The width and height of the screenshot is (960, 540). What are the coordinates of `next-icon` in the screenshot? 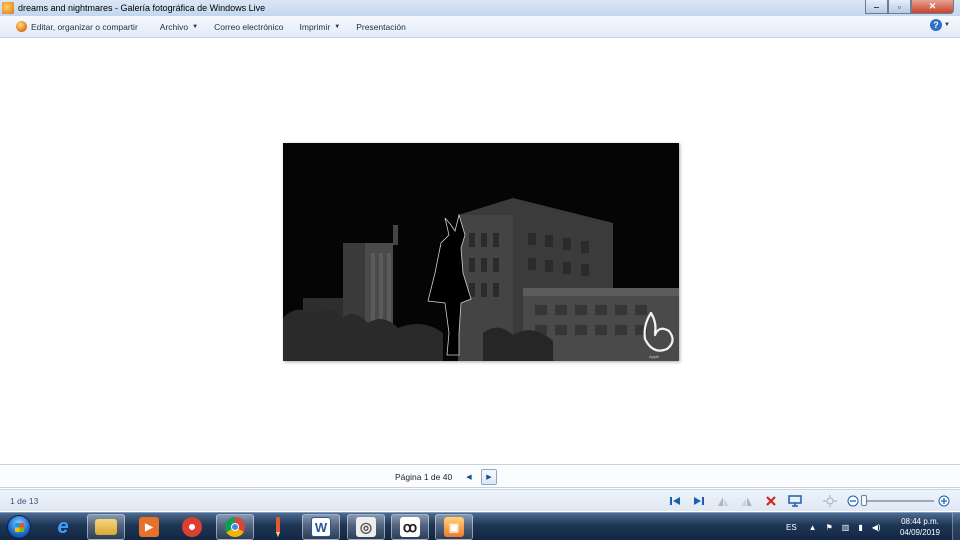 It's located at (699, 501).